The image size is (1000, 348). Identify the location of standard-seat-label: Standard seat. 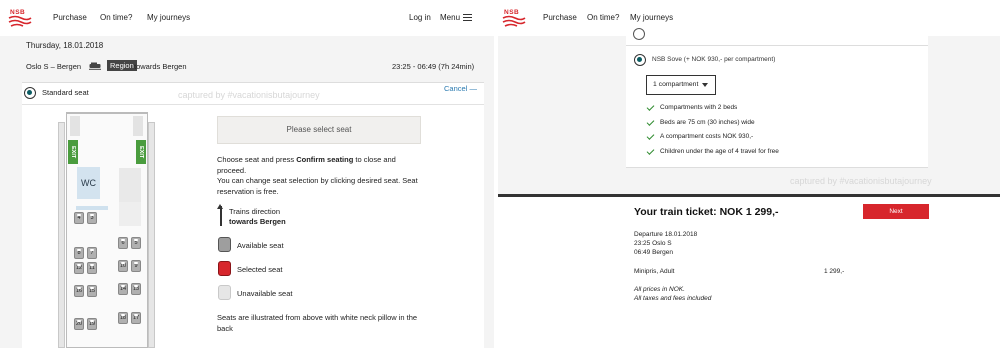
(65, 92).